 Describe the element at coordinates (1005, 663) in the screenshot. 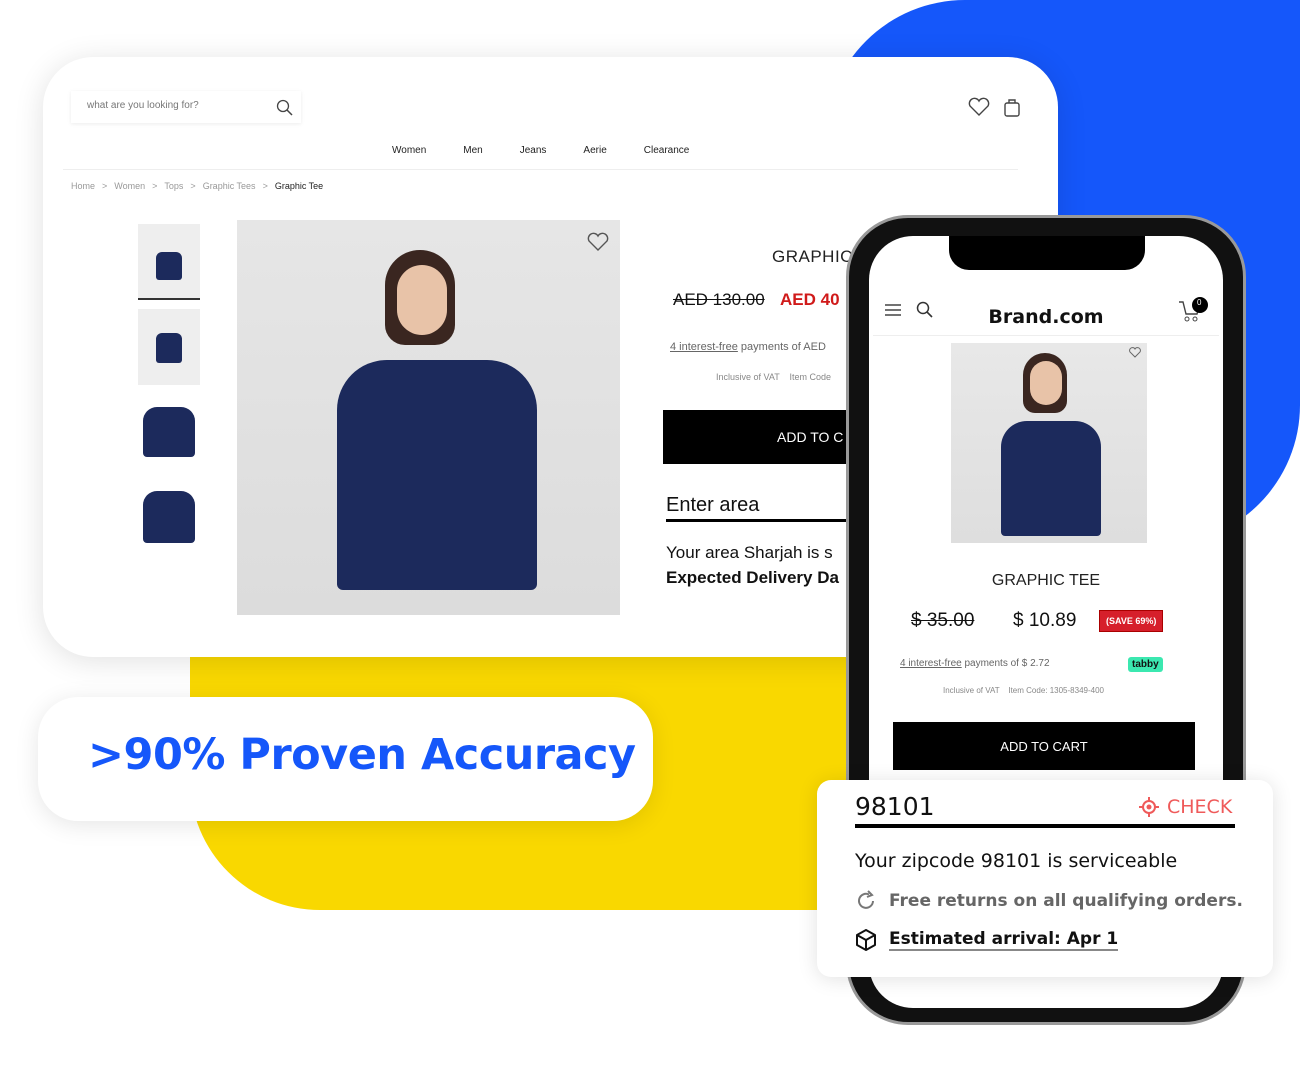

I see `installments-text: payments of $ 2.72` at that location.